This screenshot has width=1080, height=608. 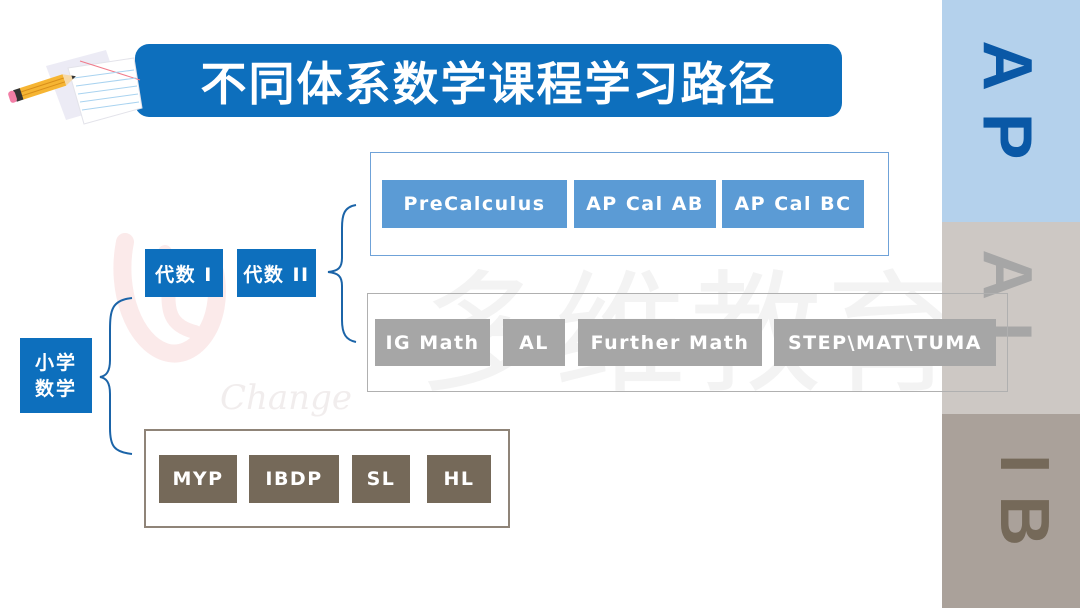 What do you see at coordinates (286, 398) in the screenshot?
I see `watermark-subtext: Change` at bounding box center [286, 398].